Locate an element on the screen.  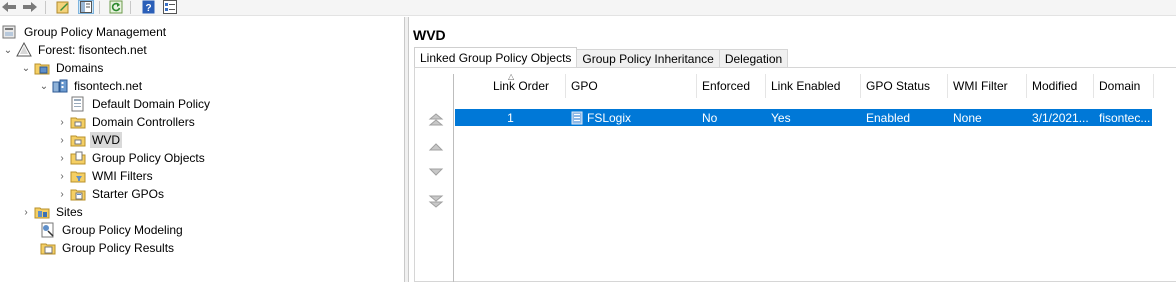
column-label: Link Order is located at coordinates (520, 86).